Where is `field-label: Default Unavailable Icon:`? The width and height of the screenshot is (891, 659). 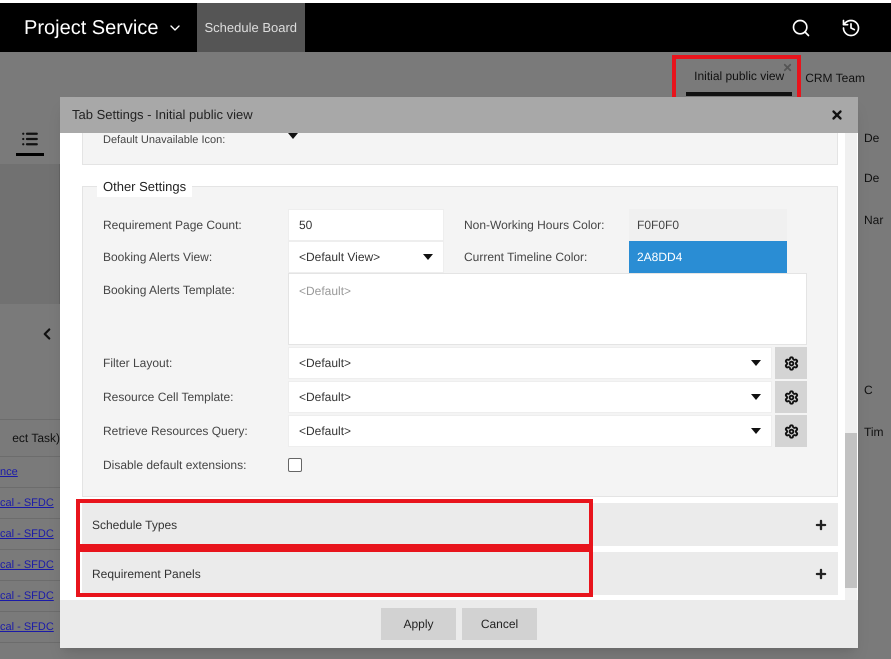
field-label: Default Unavailable Icon: is located at coordinates (164, 140).